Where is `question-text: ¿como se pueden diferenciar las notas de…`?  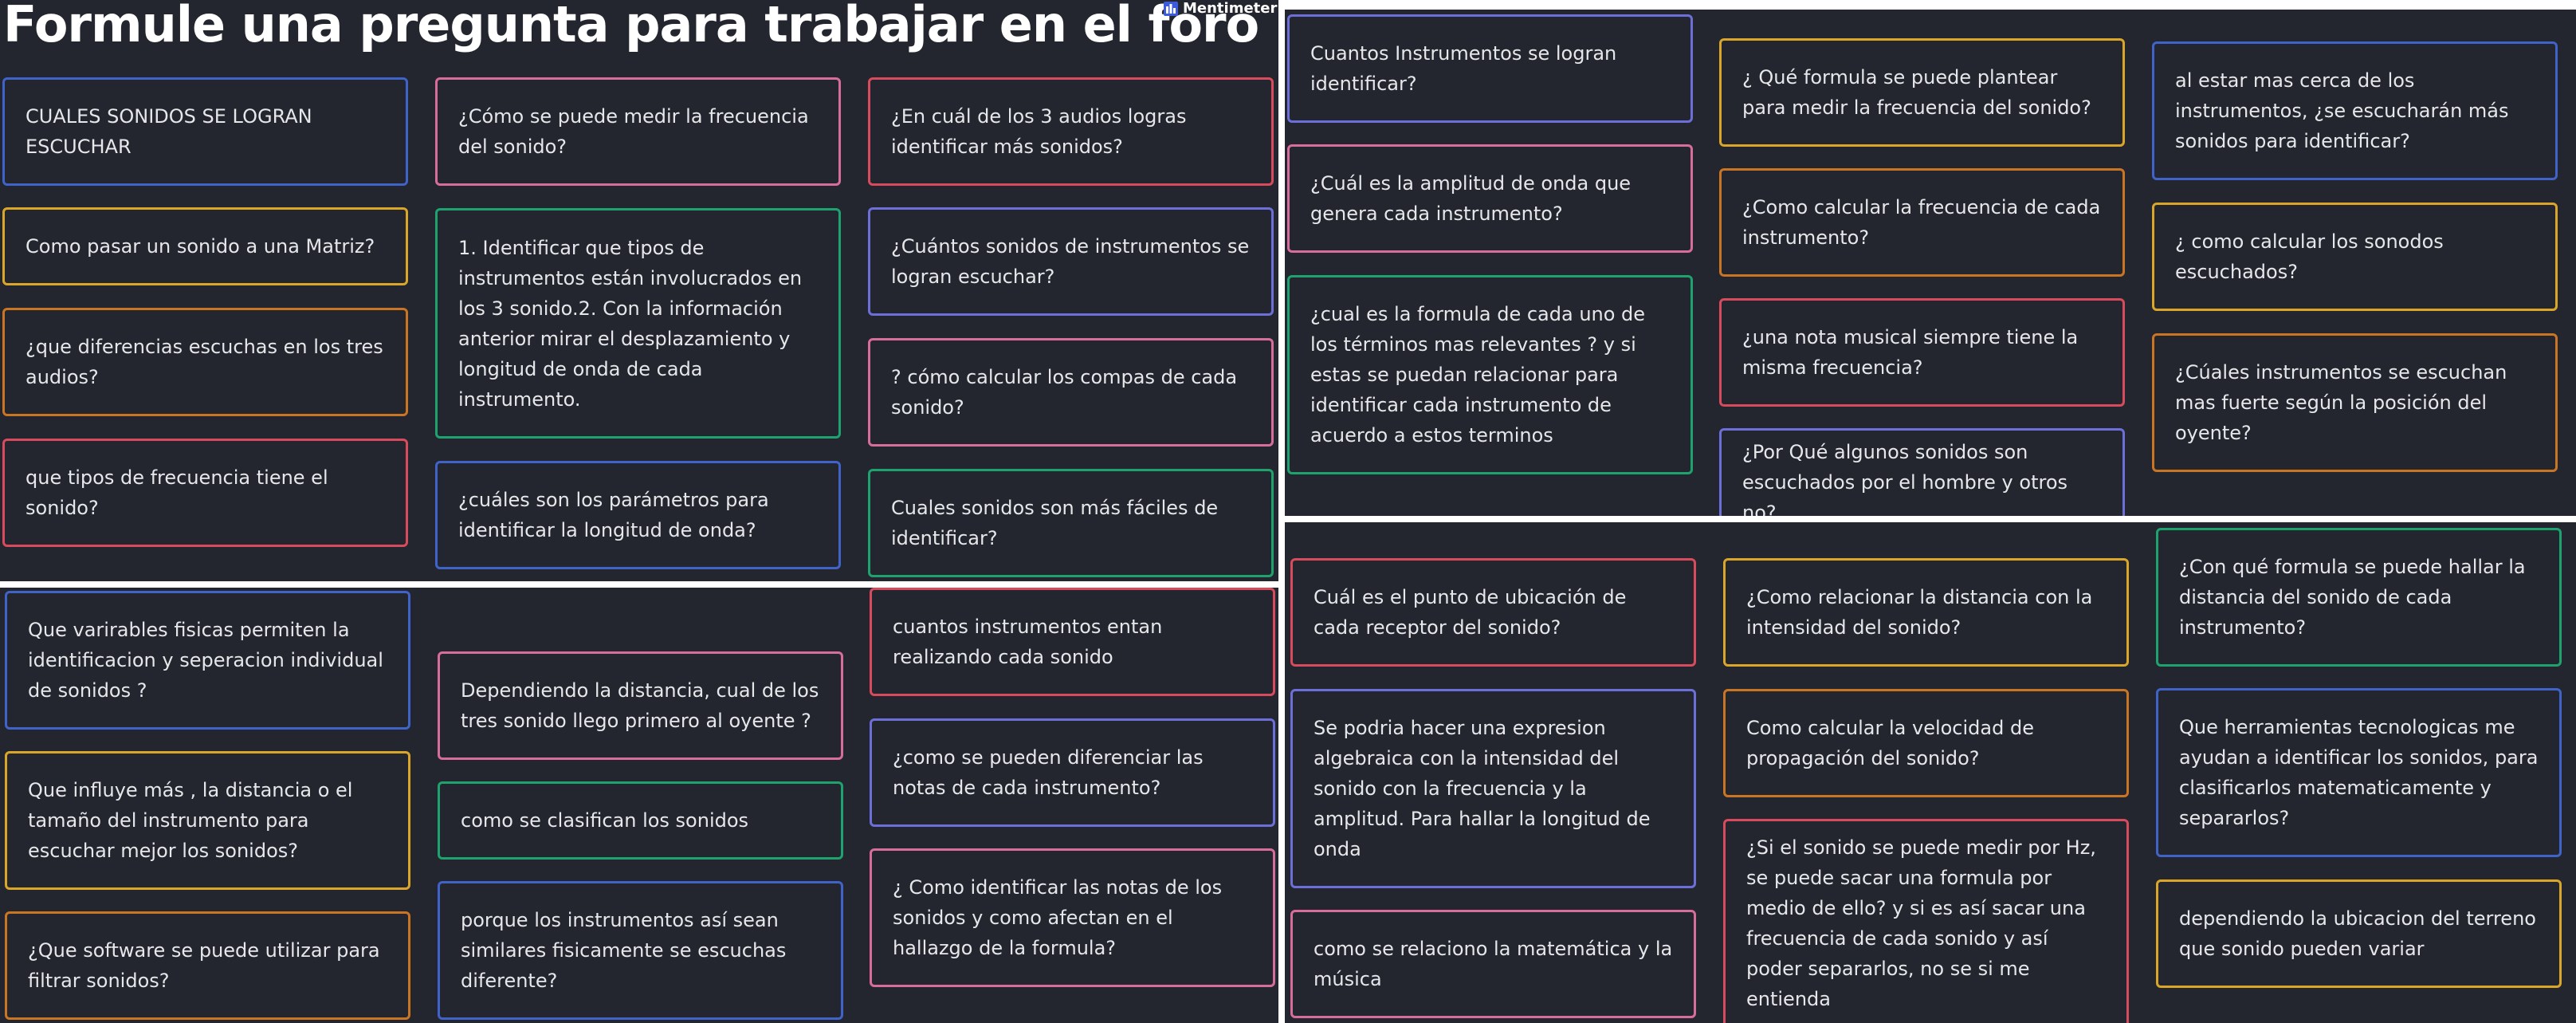 question-text: ¿como se pueden diferenciar las notas de… is located at coordinates (1048, 773).